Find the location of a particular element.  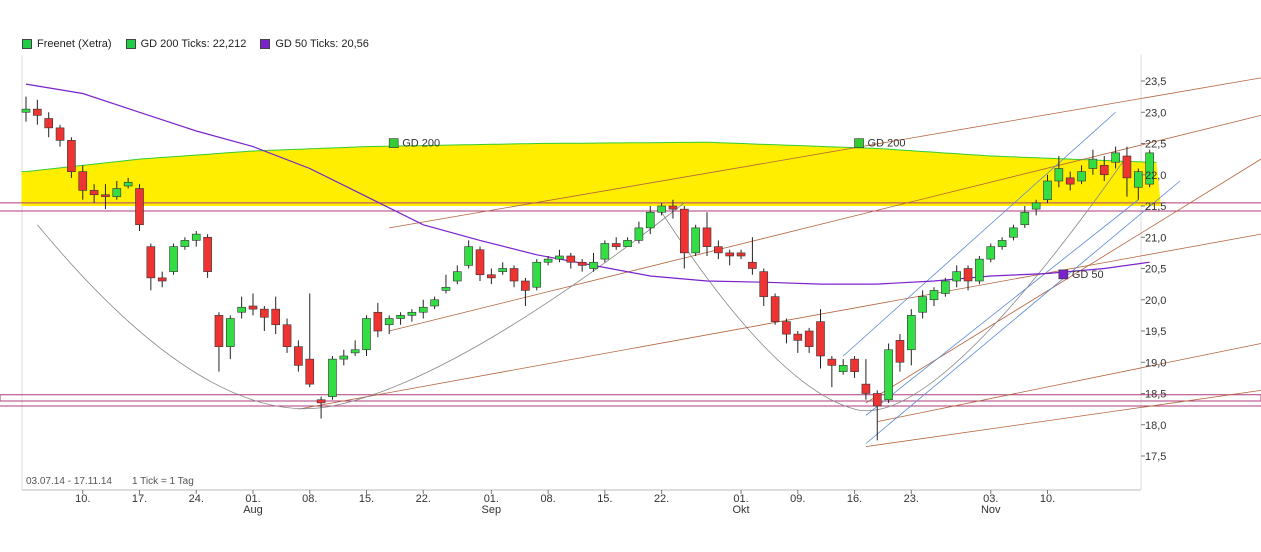

x-tick-label: 08. is located at coordinates (547, 499).